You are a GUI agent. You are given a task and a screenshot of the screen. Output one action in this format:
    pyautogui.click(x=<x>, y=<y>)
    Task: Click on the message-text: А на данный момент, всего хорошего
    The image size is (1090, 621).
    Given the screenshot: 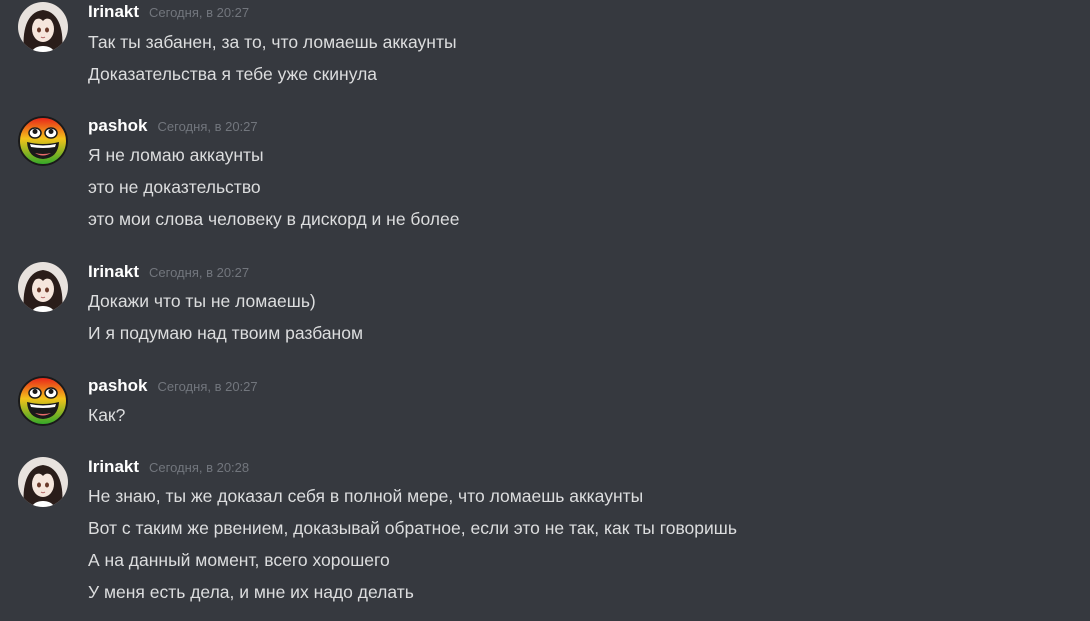 What is the action you would take?
    pyautogui.click(x=239, y=560)
    